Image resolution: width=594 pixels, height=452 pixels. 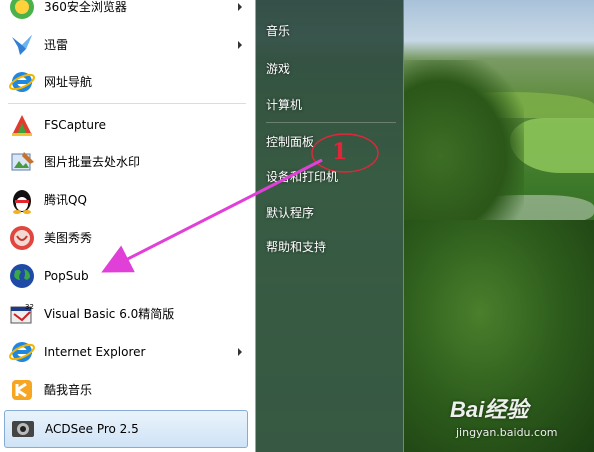 What do you see at coordinates (66, 275) in the screenshot?
I see `program-label: PopSub` at bounding box center [66, 275].